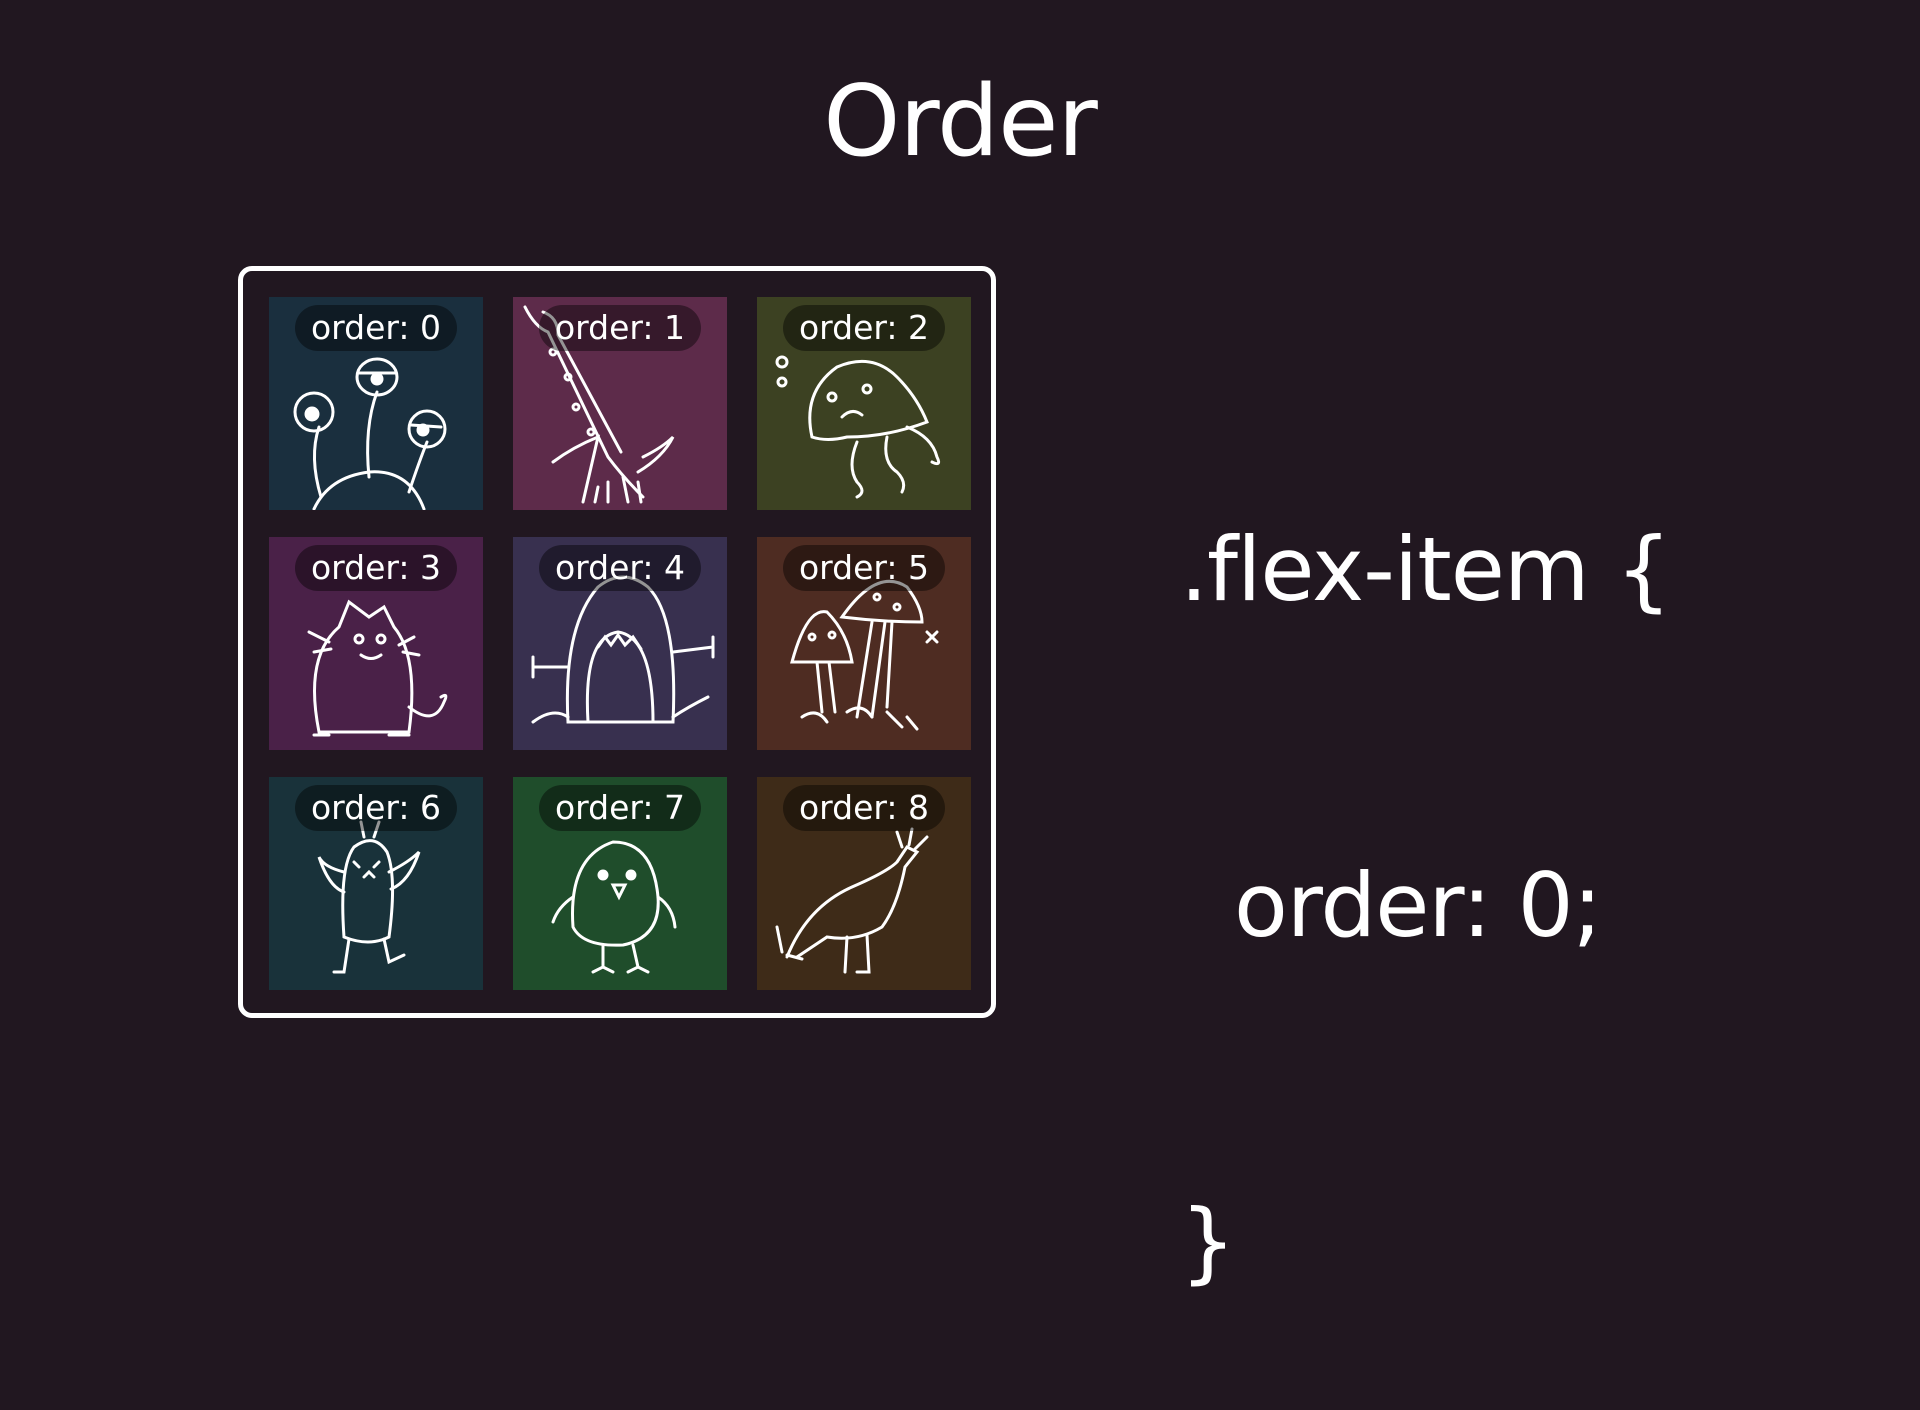 The image size is (1920, 1410). What do you see at coordinates (620, 568) in the screenshot?
I see `order-label: order: 4` at bounding box center [620, 568].